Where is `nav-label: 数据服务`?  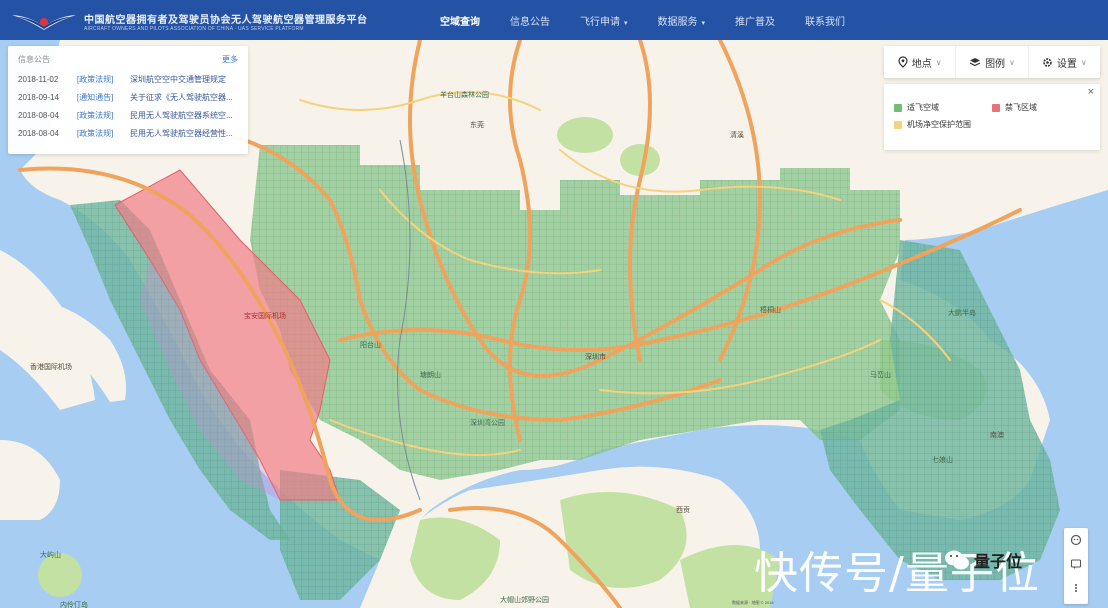
nav-label: 数据服务 is located at coordinates (677, 22).